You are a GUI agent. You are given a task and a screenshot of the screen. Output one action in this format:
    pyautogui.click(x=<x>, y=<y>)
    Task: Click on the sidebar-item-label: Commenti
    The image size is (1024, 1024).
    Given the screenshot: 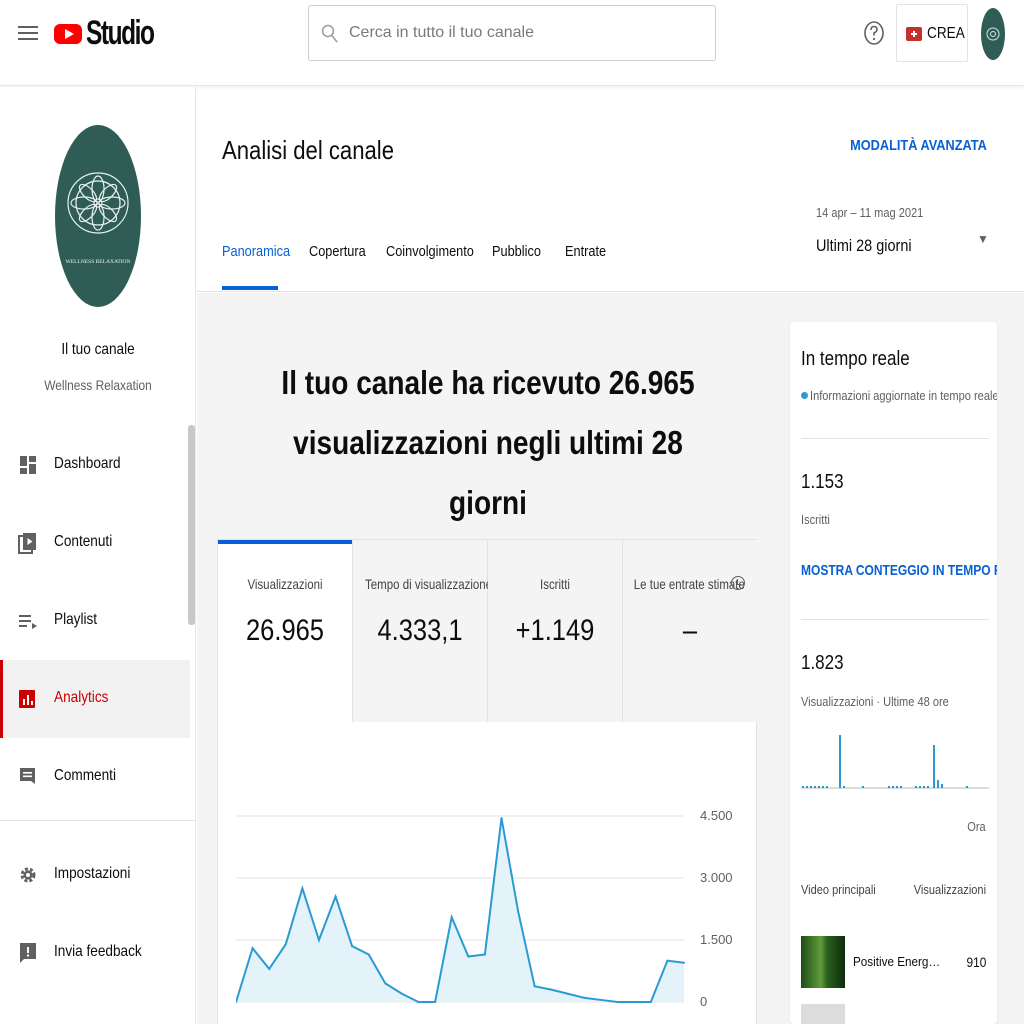 What is the action you would take?
    pyautogui.click(x=85, y=775)
    